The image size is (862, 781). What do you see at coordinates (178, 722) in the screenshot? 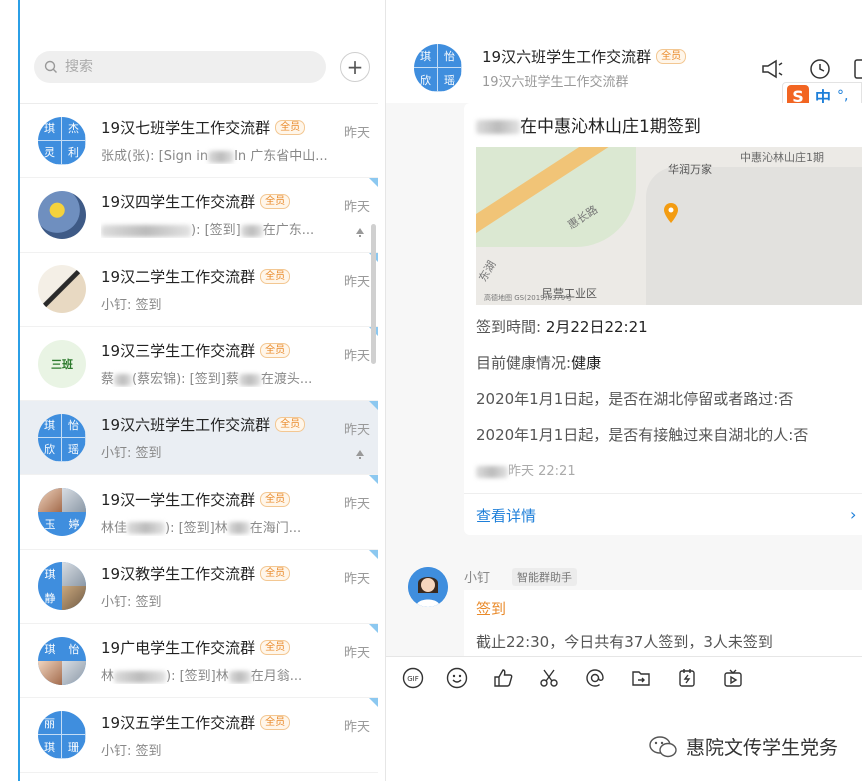
I see `conversation-title: 19汉五学生工作交流群` at bounding box center [178, 722].